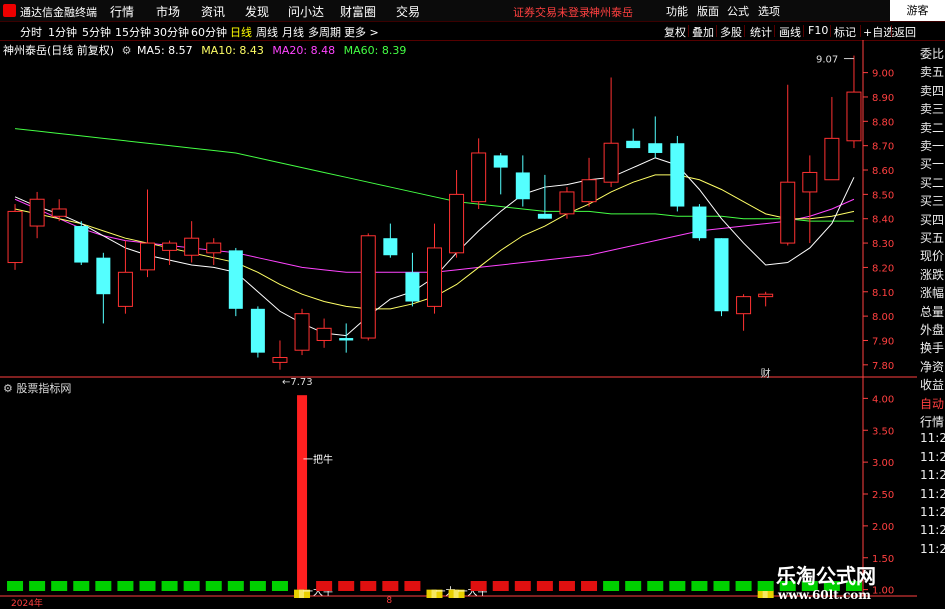  What do you see at coordinates (883, 463) in the screenshot?
I see `indicator-tick-label: 3.00` at bounding box center [883, 463].